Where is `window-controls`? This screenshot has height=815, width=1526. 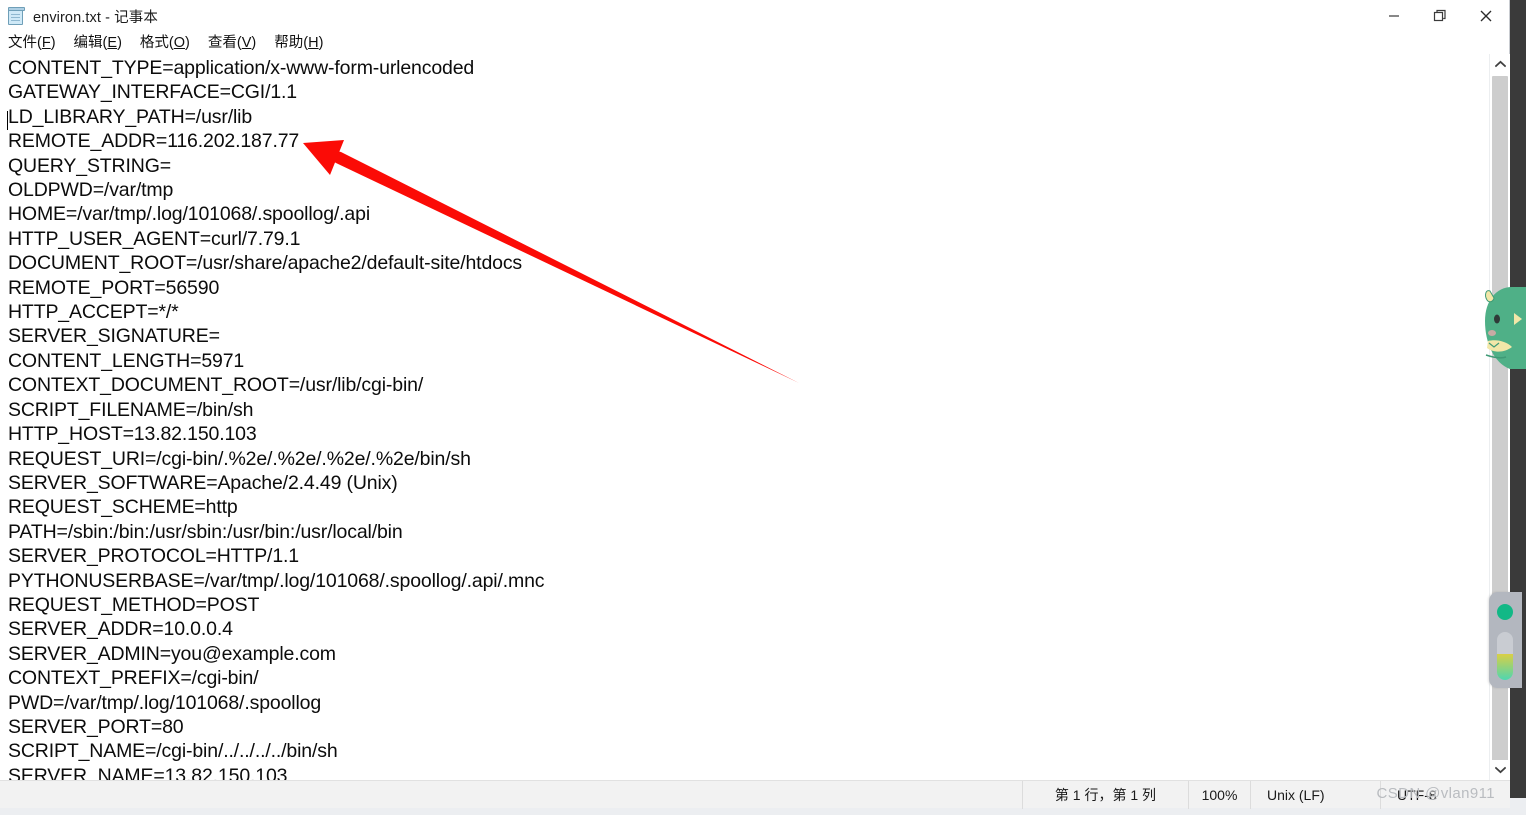
window-controls is located at coordinates (1440, 16).